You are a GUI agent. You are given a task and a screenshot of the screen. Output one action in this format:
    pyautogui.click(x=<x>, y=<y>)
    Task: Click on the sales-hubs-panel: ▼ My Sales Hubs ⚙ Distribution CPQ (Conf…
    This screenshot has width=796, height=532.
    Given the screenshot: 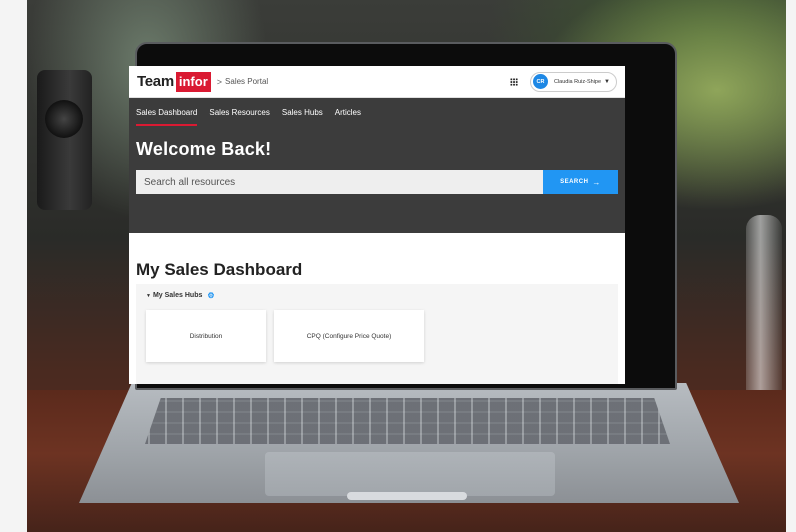 What is the action you would take?
    pyautogui.click(x=377, y=334)
    